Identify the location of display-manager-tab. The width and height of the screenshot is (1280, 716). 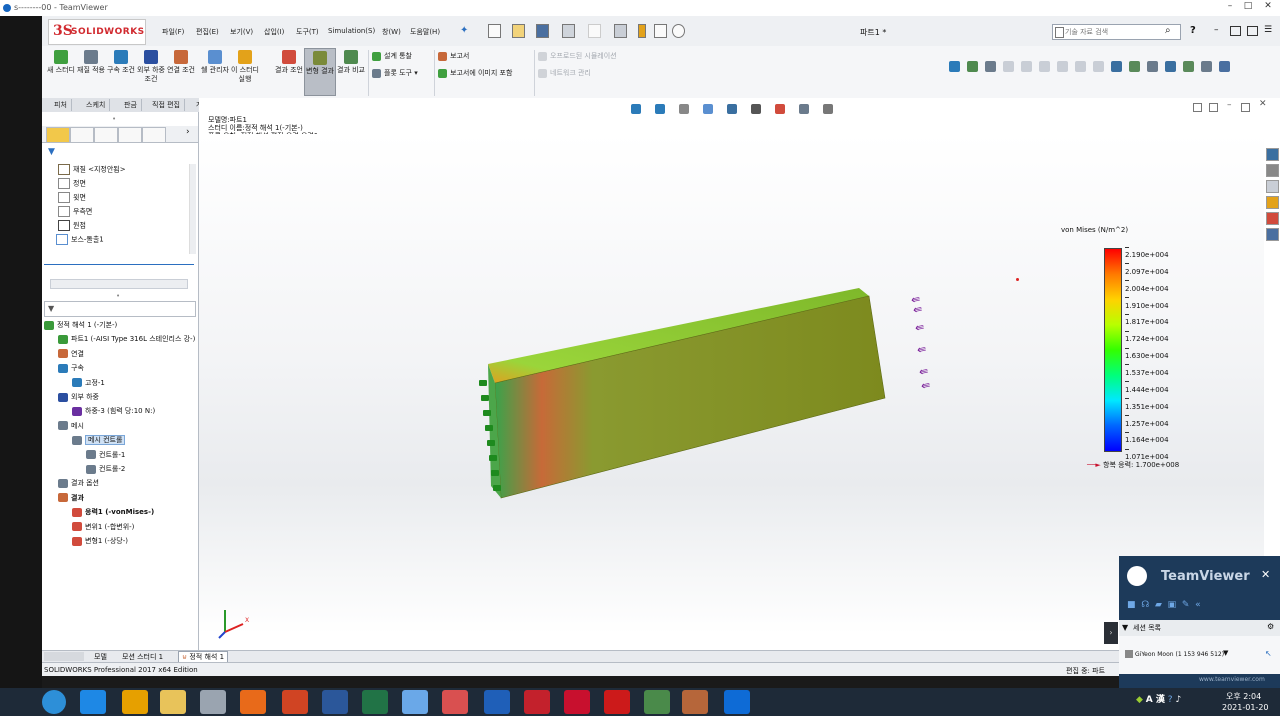
(154, 135).